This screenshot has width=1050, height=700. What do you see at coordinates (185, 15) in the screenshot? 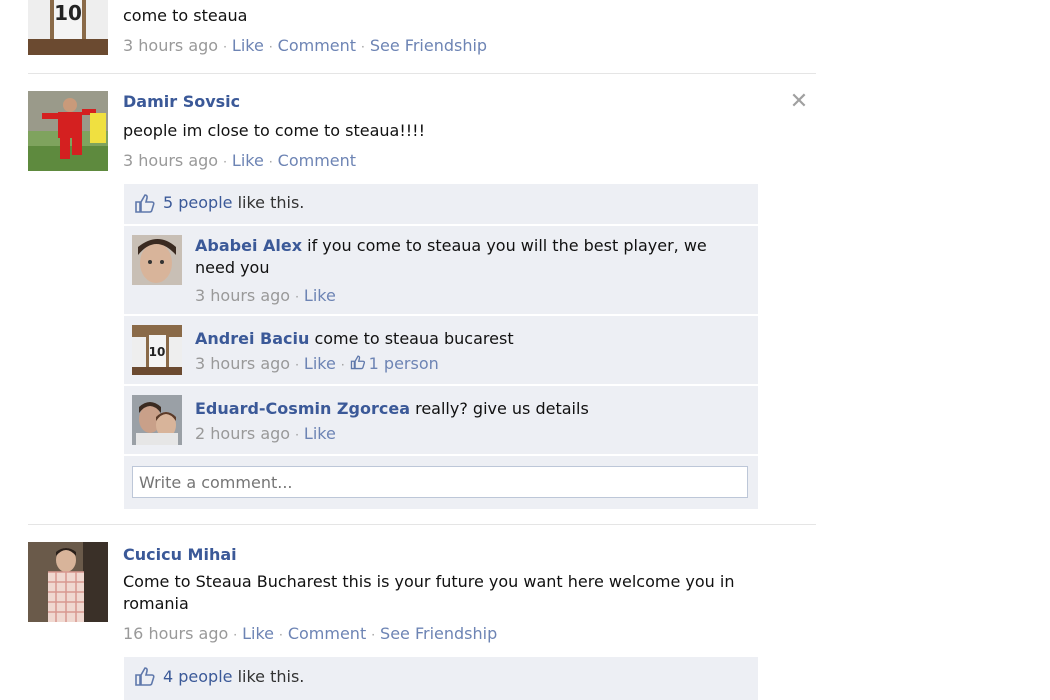
I see `story-message: come to steaua` at bounding box center [185, 15].